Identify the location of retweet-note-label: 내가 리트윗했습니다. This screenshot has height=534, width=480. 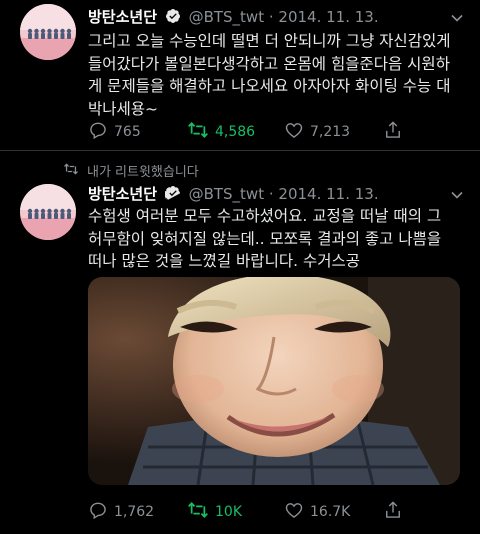
(143, 172).